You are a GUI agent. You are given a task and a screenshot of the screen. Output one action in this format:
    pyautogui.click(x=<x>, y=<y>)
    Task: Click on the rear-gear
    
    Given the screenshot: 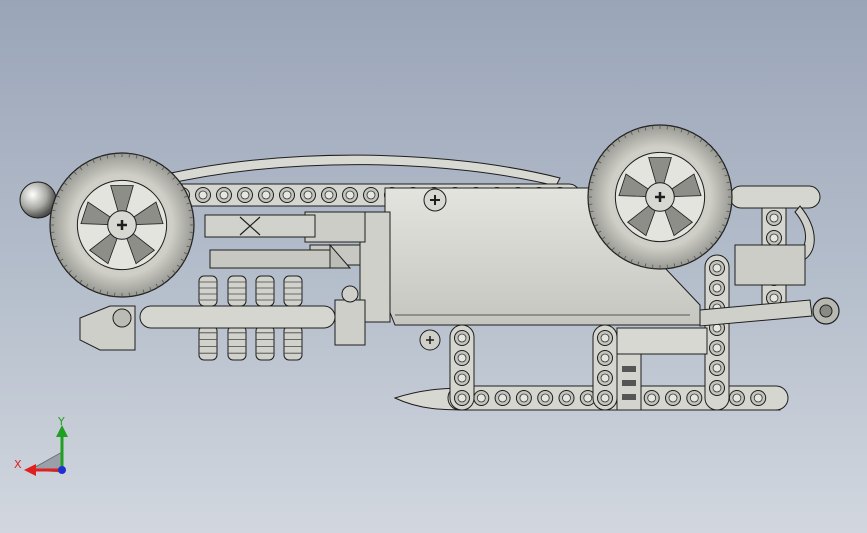 What is the action you would take?
    pyautogui.click(x=826, y=311)
    